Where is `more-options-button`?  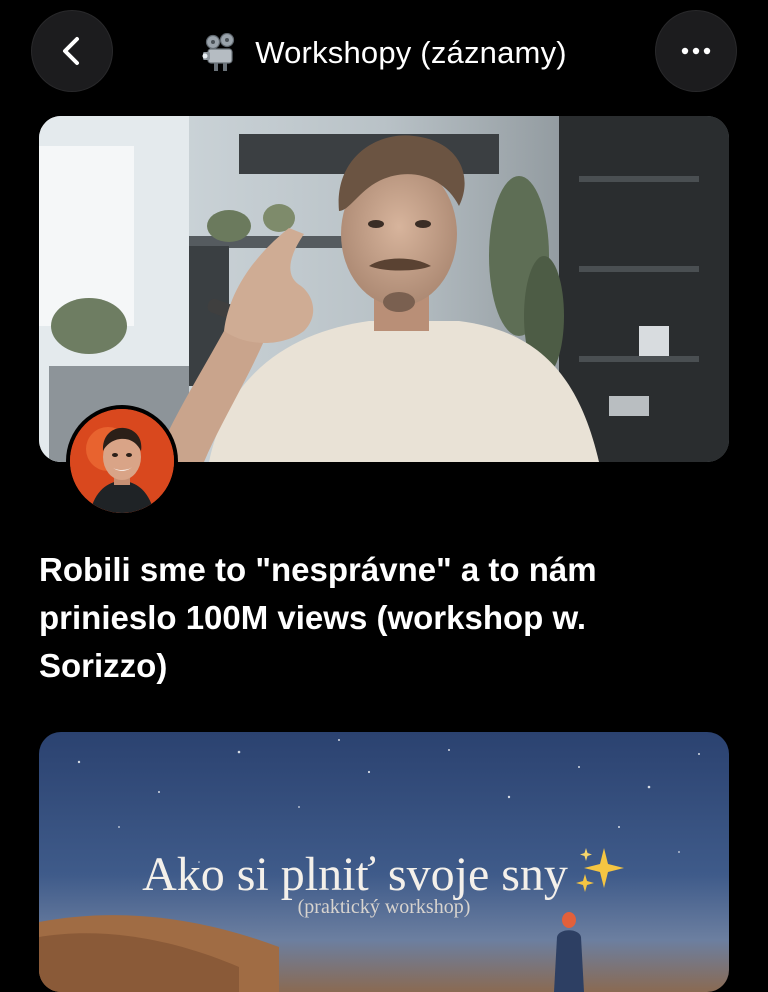
more-options-button is located at coordinates (696, 51).